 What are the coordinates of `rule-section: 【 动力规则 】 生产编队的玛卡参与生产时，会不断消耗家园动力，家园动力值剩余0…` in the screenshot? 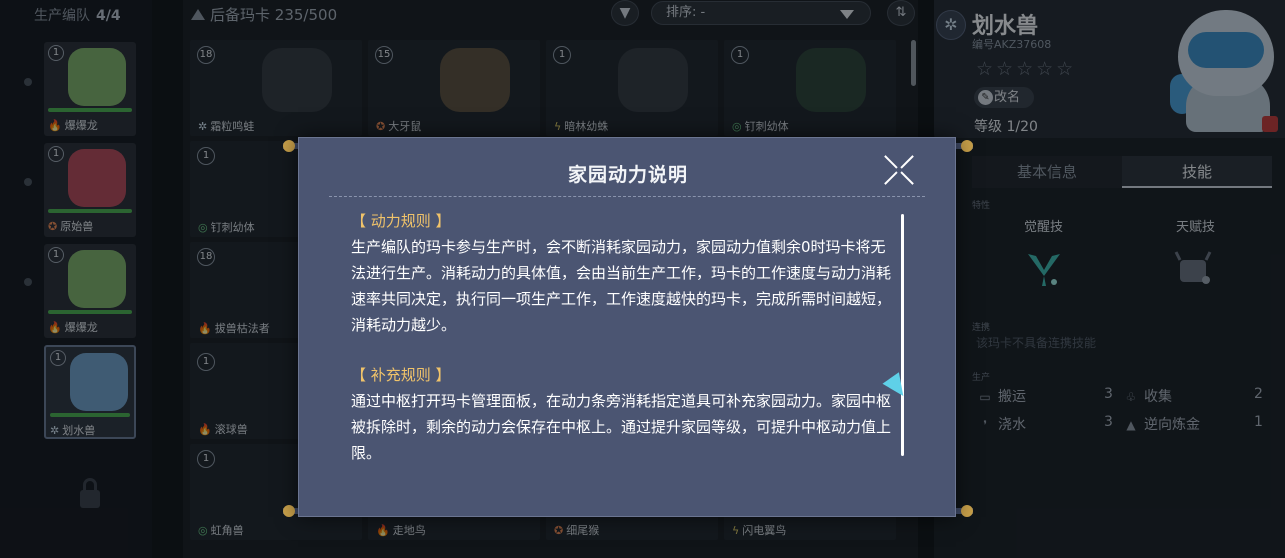 It's located at (621, 273).